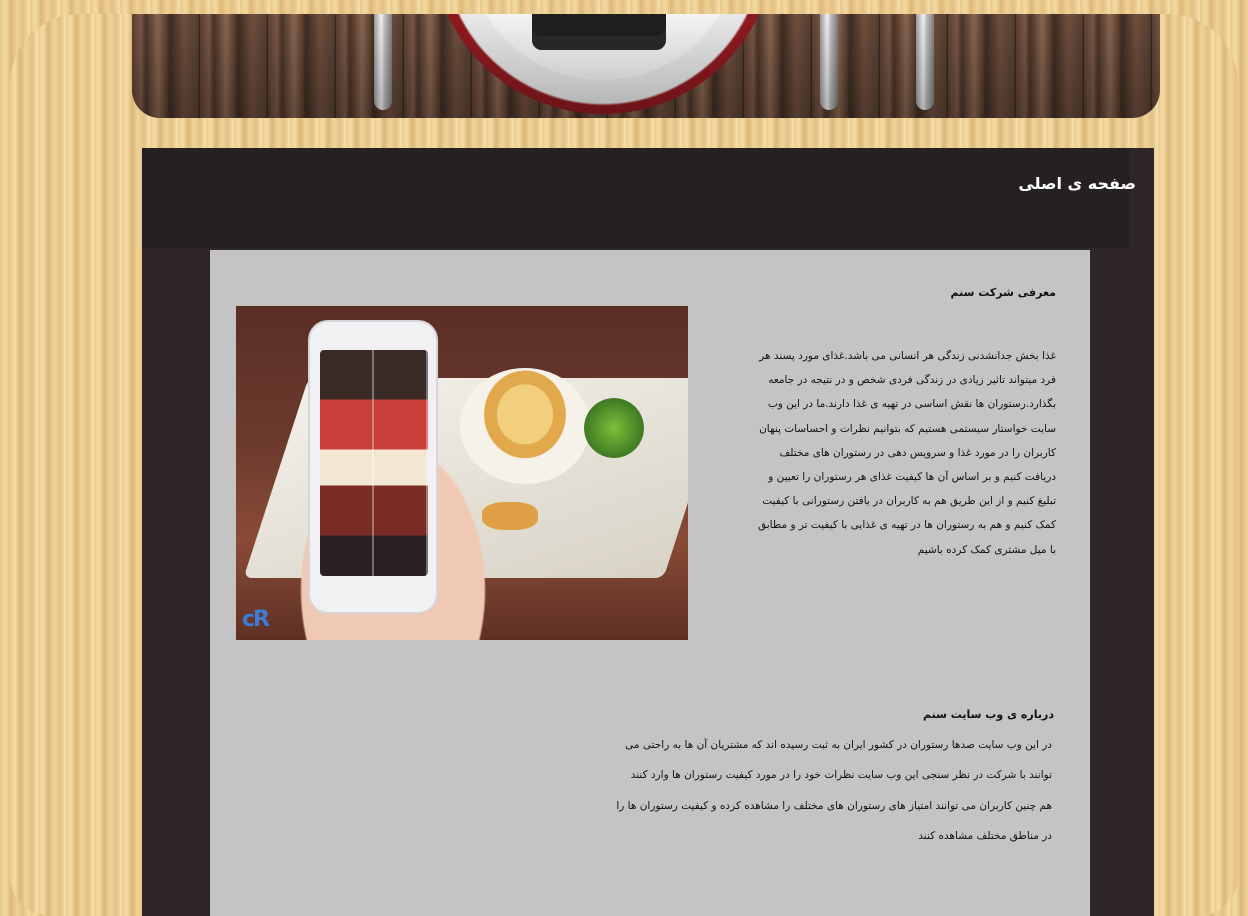 The width and height of the screenshot is (1248, 916). I want to click on knife-graphic, so click(383, 62).